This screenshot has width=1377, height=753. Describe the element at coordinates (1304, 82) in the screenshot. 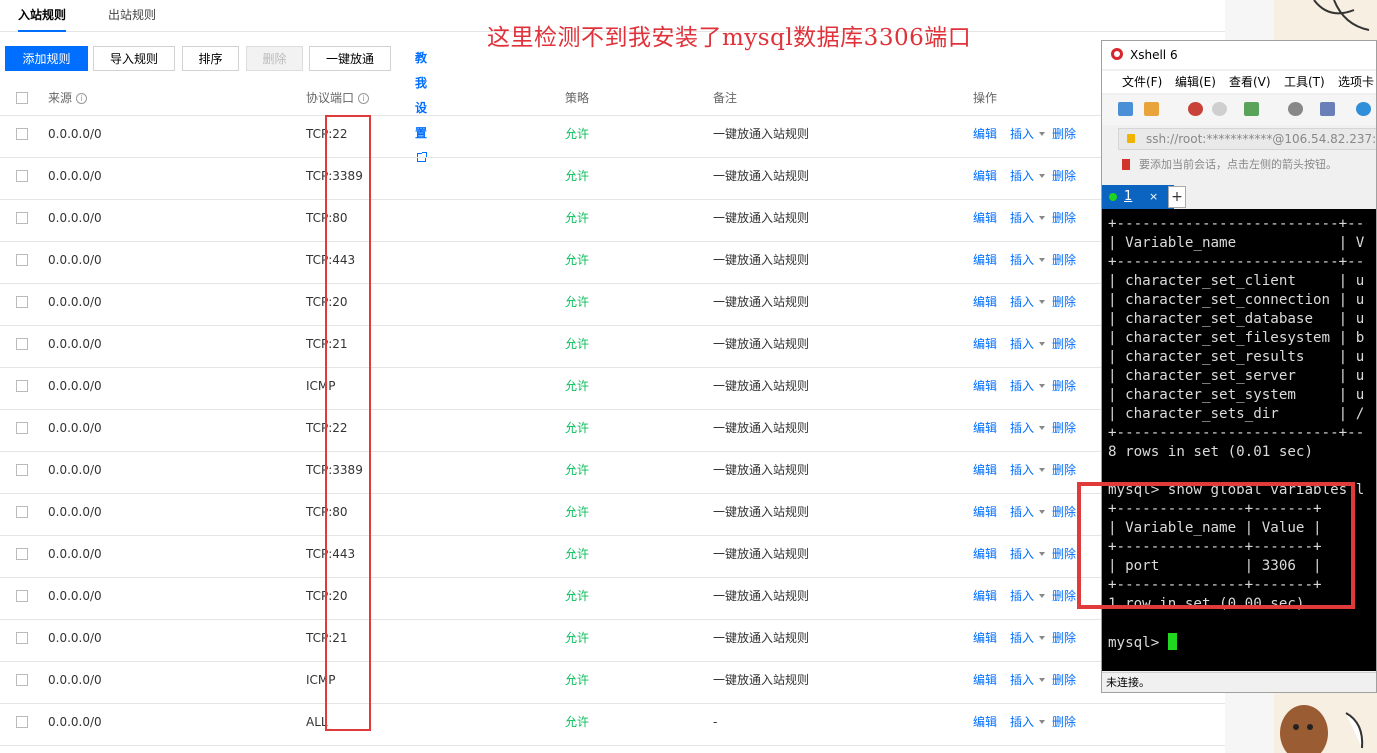

I see `menu-tools: 工具(T)` at that location.